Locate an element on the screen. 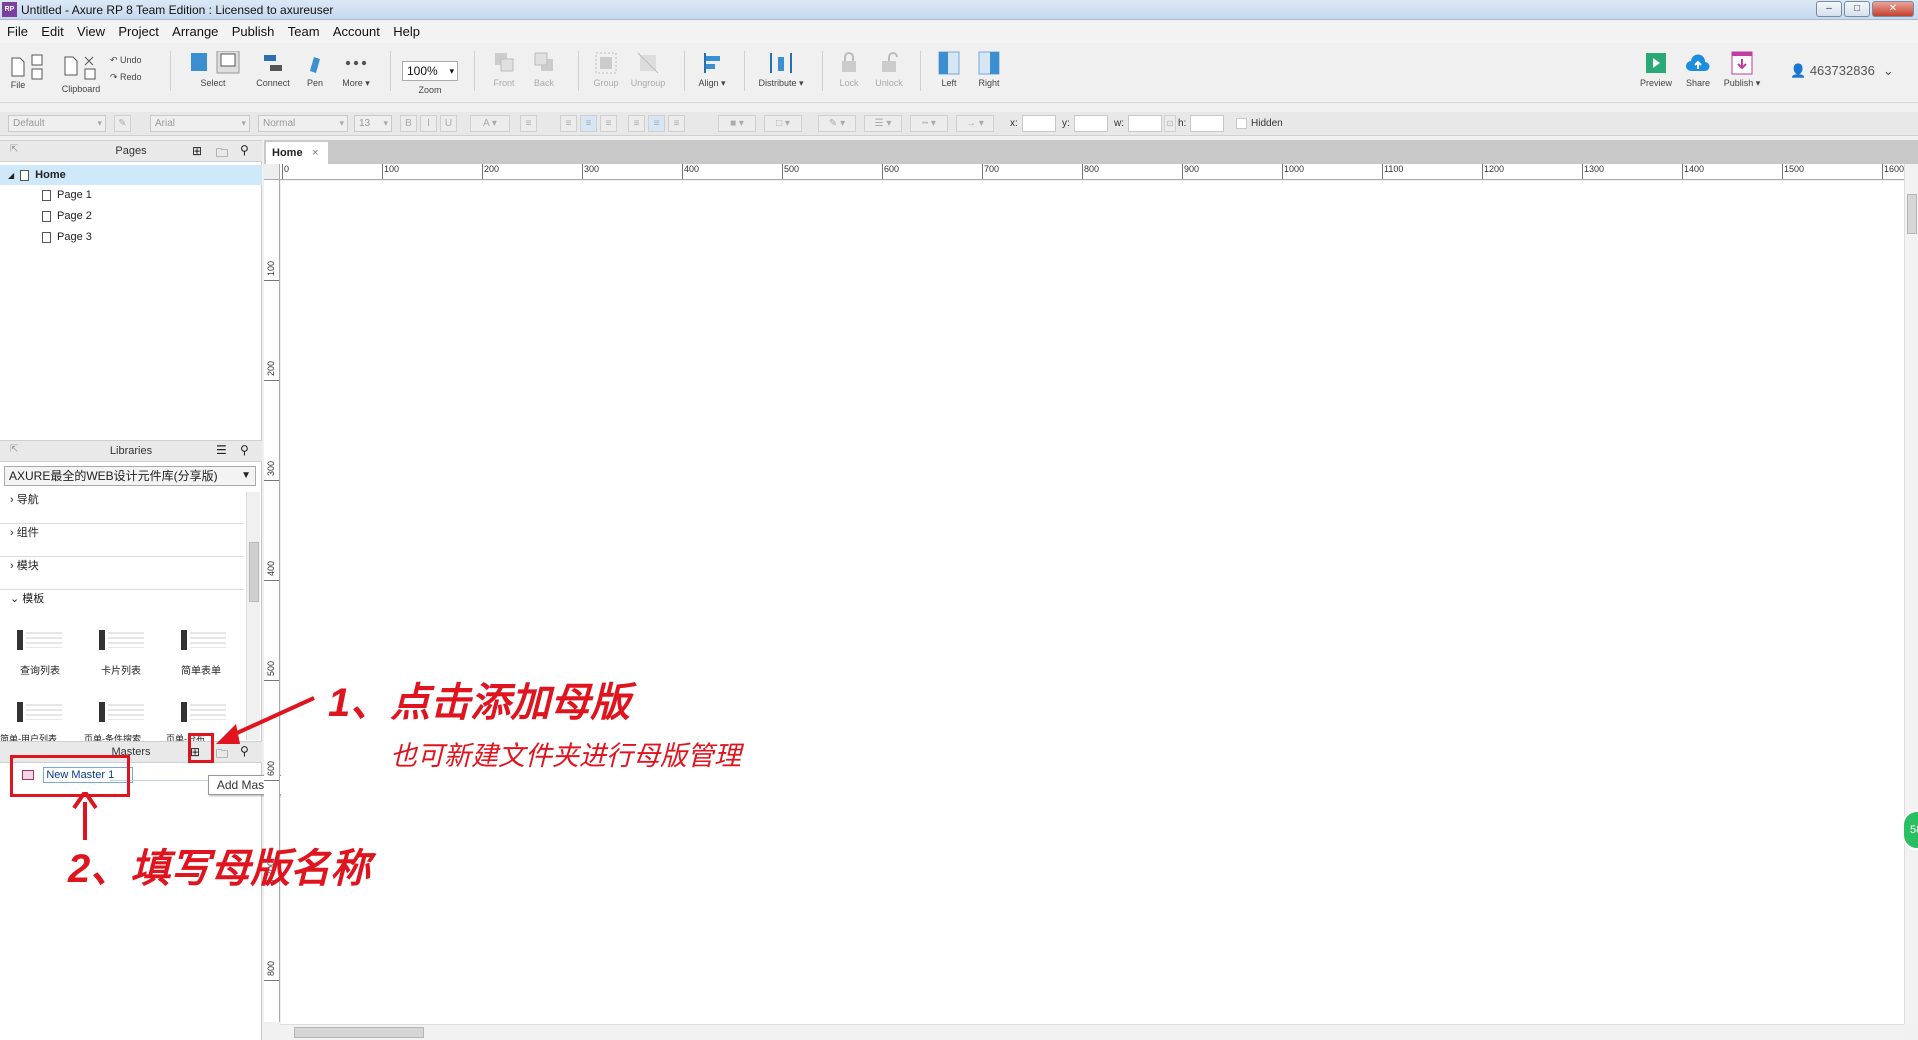  save-icon-button is located at coordinates (37, 69).